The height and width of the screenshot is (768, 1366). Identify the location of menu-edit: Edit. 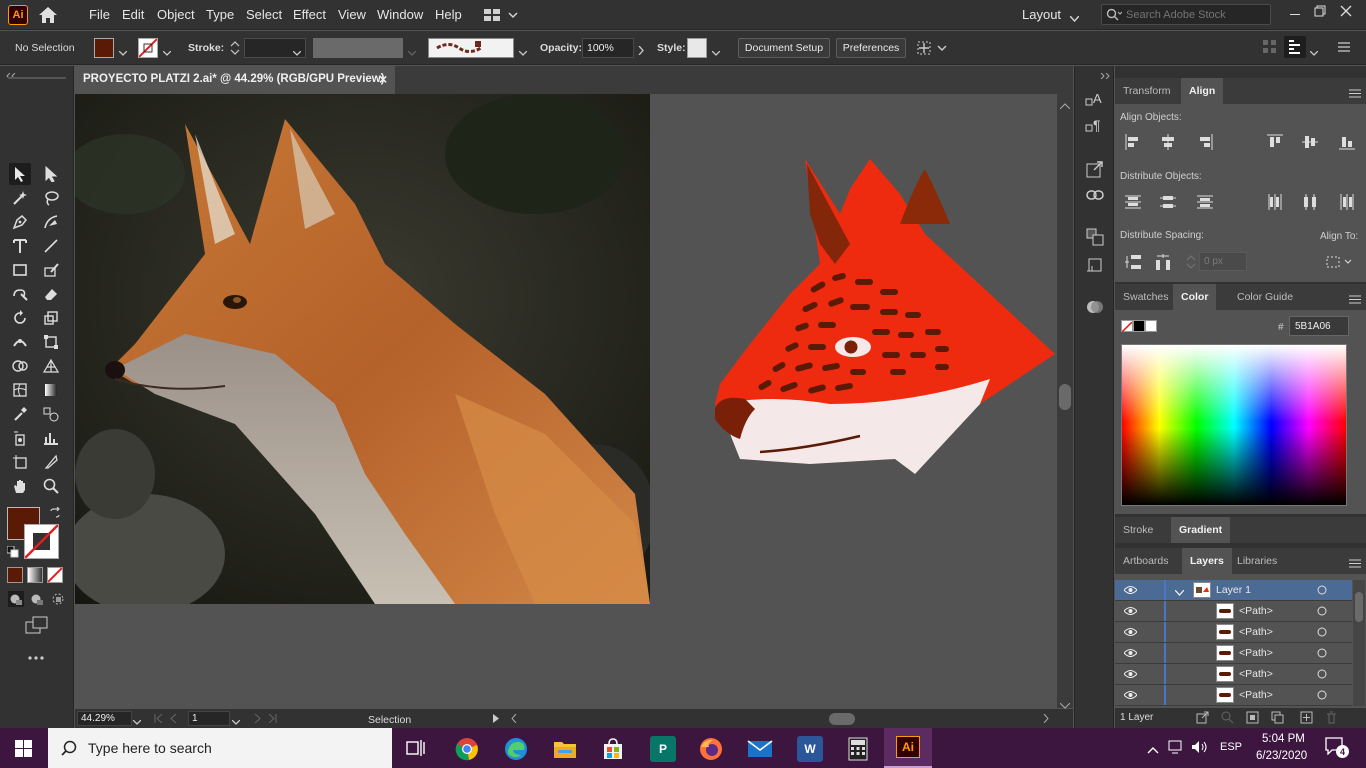
(133, 14).